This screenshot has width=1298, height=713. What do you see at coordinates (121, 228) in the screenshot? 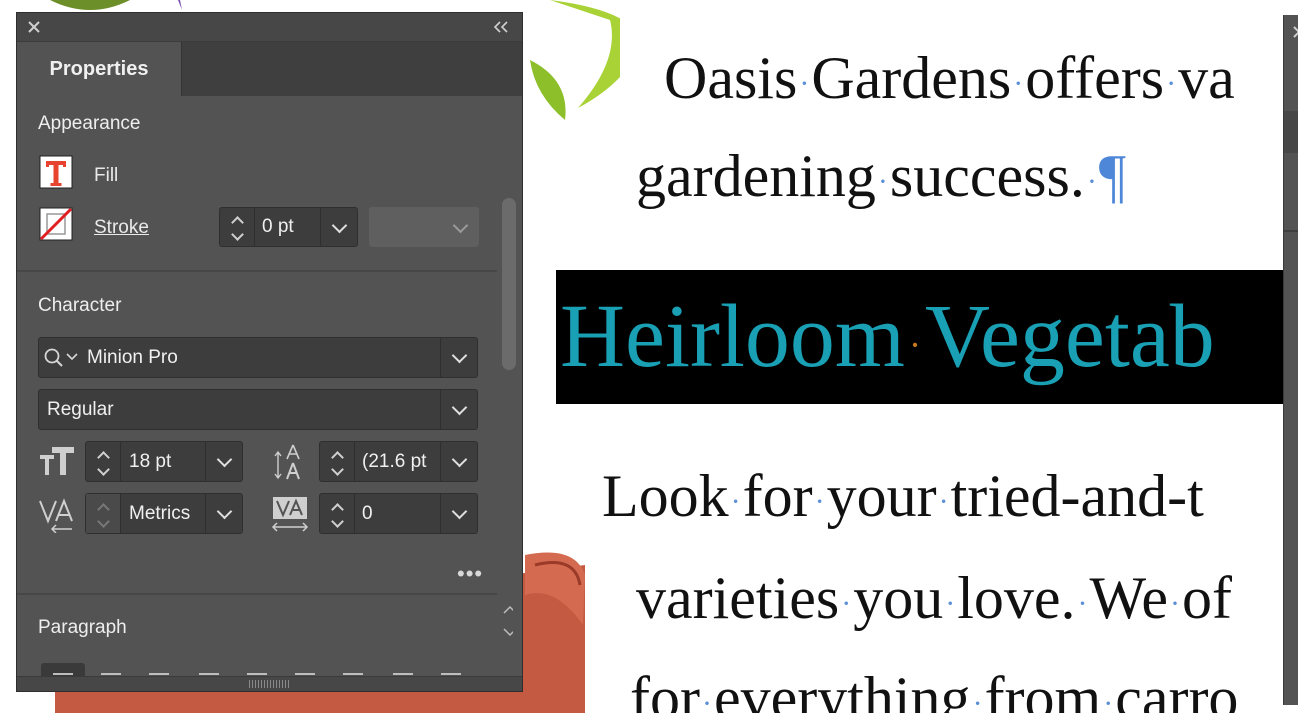
I see `stroke-link: Stroke` at bounding box center [121, 228].